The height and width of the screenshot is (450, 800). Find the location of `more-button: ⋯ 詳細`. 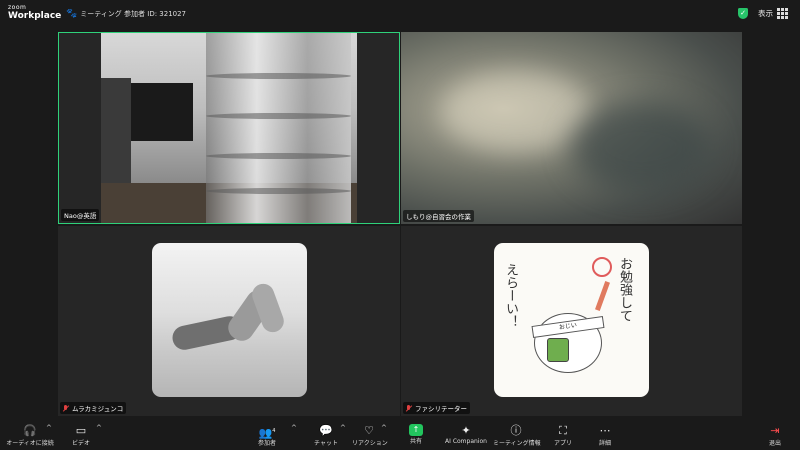

more-button: ⋯ 詳細 is located at coordinates (605, 435).